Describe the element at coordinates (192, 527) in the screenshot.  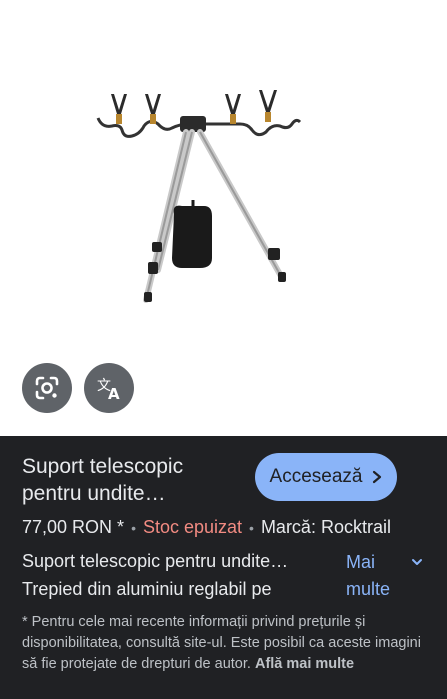
I see `stock-status: Stoc epuizat` at that location.